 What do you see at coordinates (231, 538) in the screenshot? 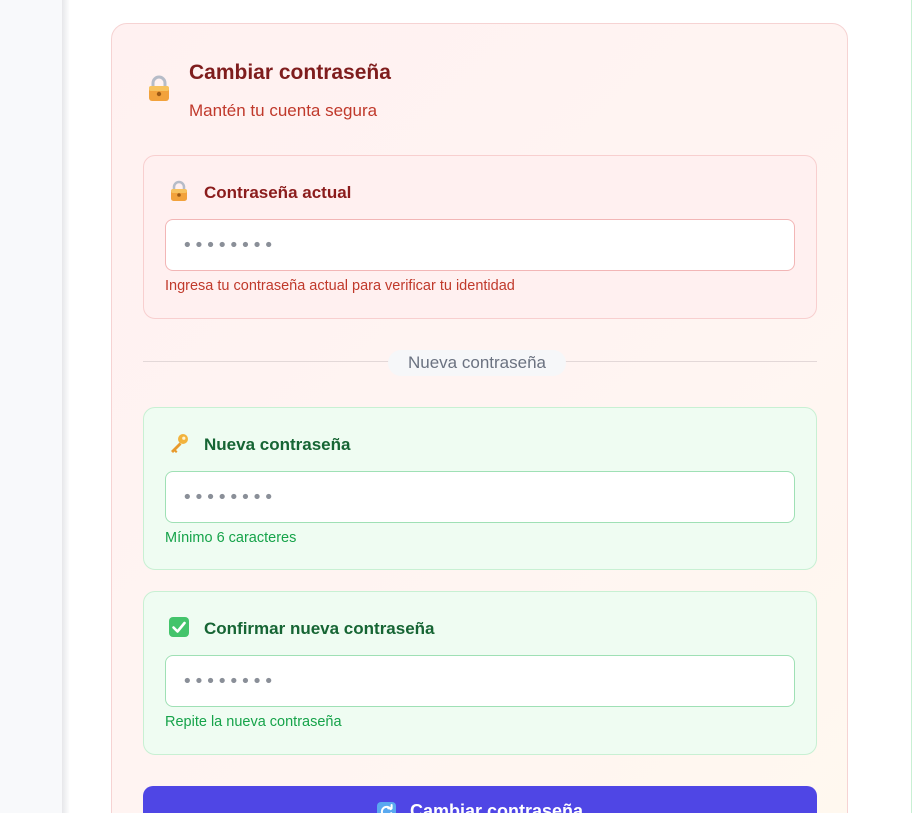
I see `new-password-help: Mínimo 6 caracteres` at bounding box center [231, 538].